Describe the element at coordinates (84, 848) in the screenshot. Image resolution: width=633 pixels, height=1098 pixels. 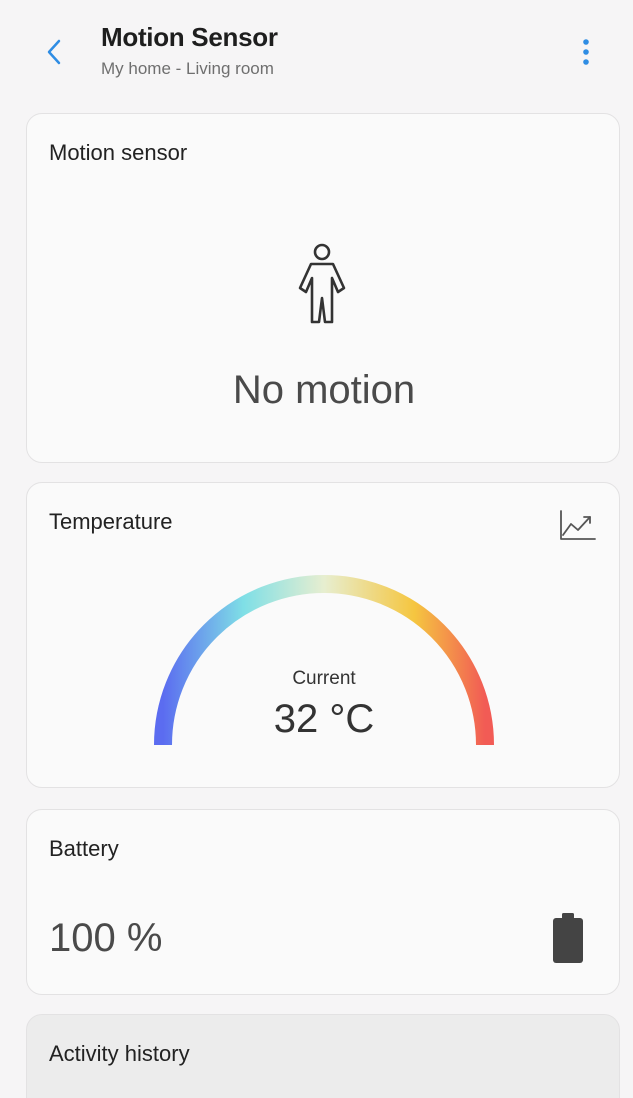
I see `battery-card-title: Battery` at that location.